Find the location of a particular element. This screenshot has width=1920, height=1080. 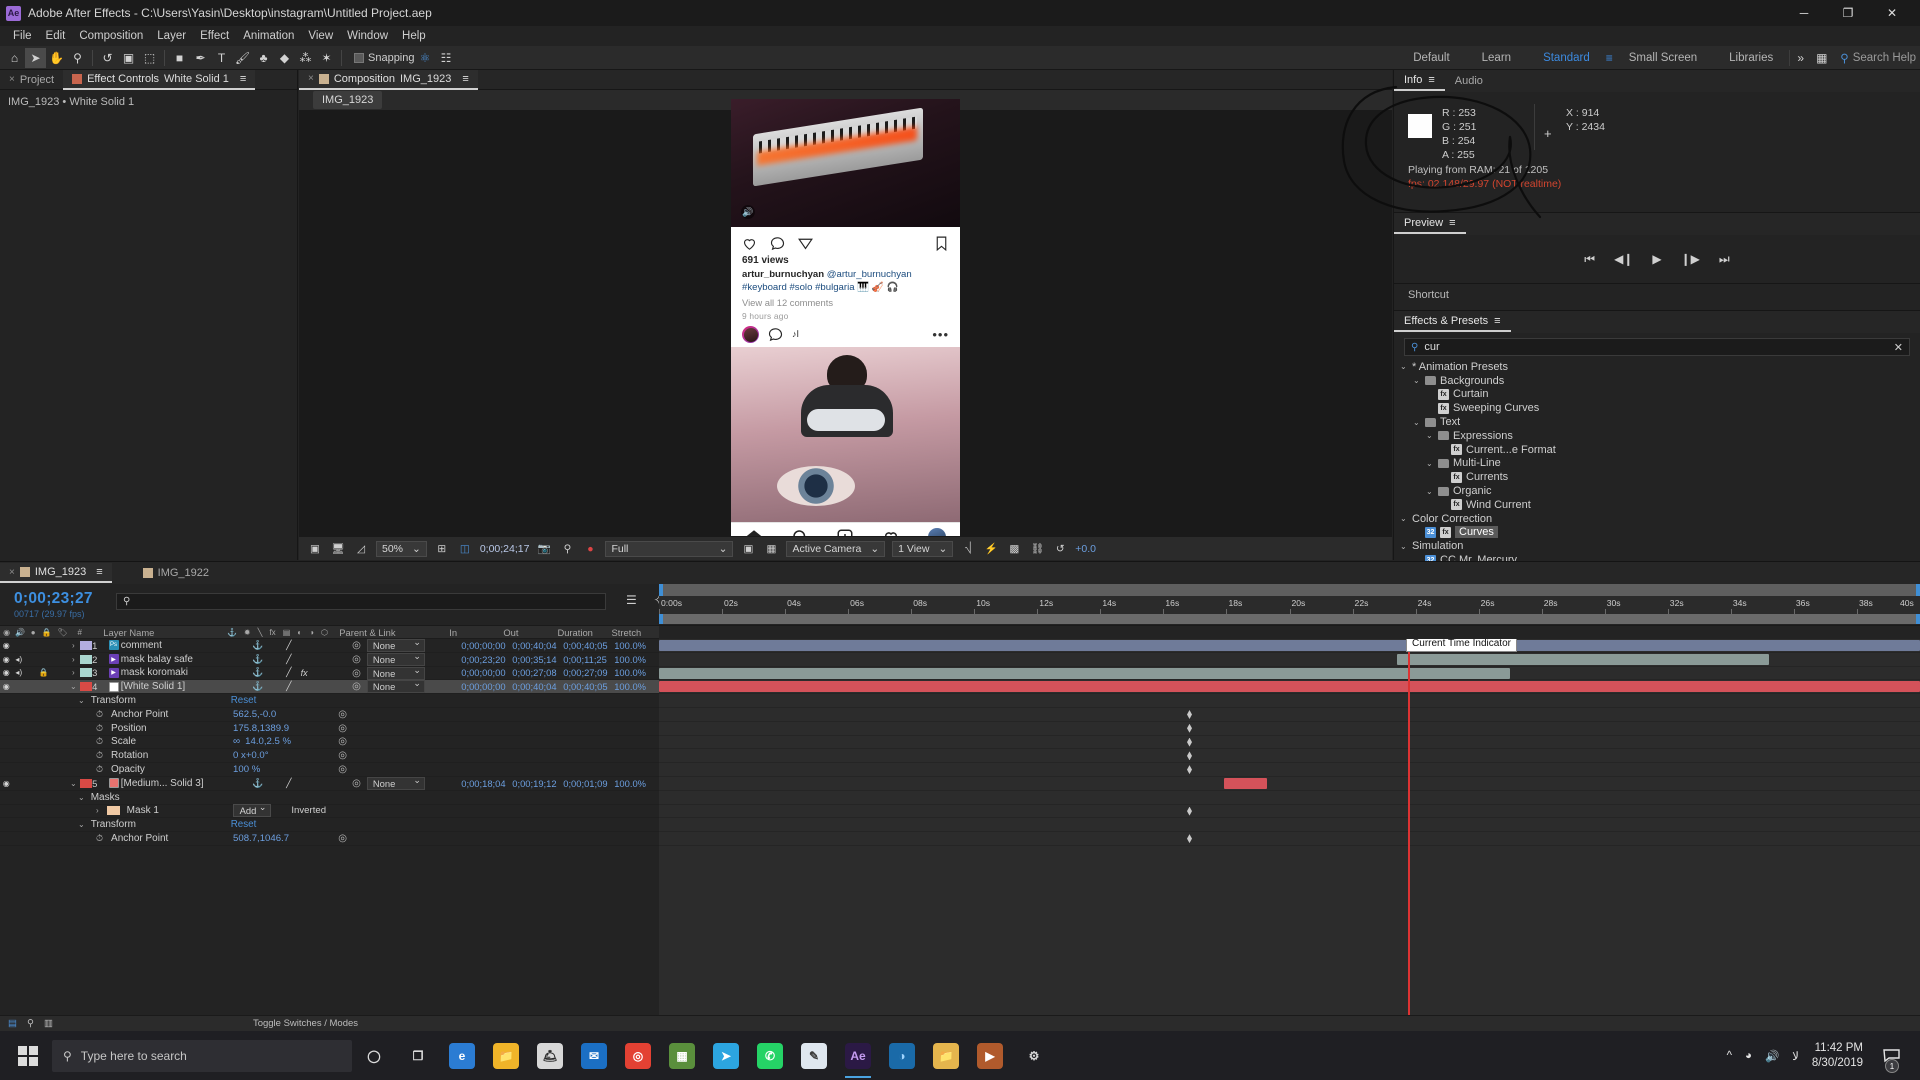

chrome-icon: ◎ is located at coordinates (638, 1055).